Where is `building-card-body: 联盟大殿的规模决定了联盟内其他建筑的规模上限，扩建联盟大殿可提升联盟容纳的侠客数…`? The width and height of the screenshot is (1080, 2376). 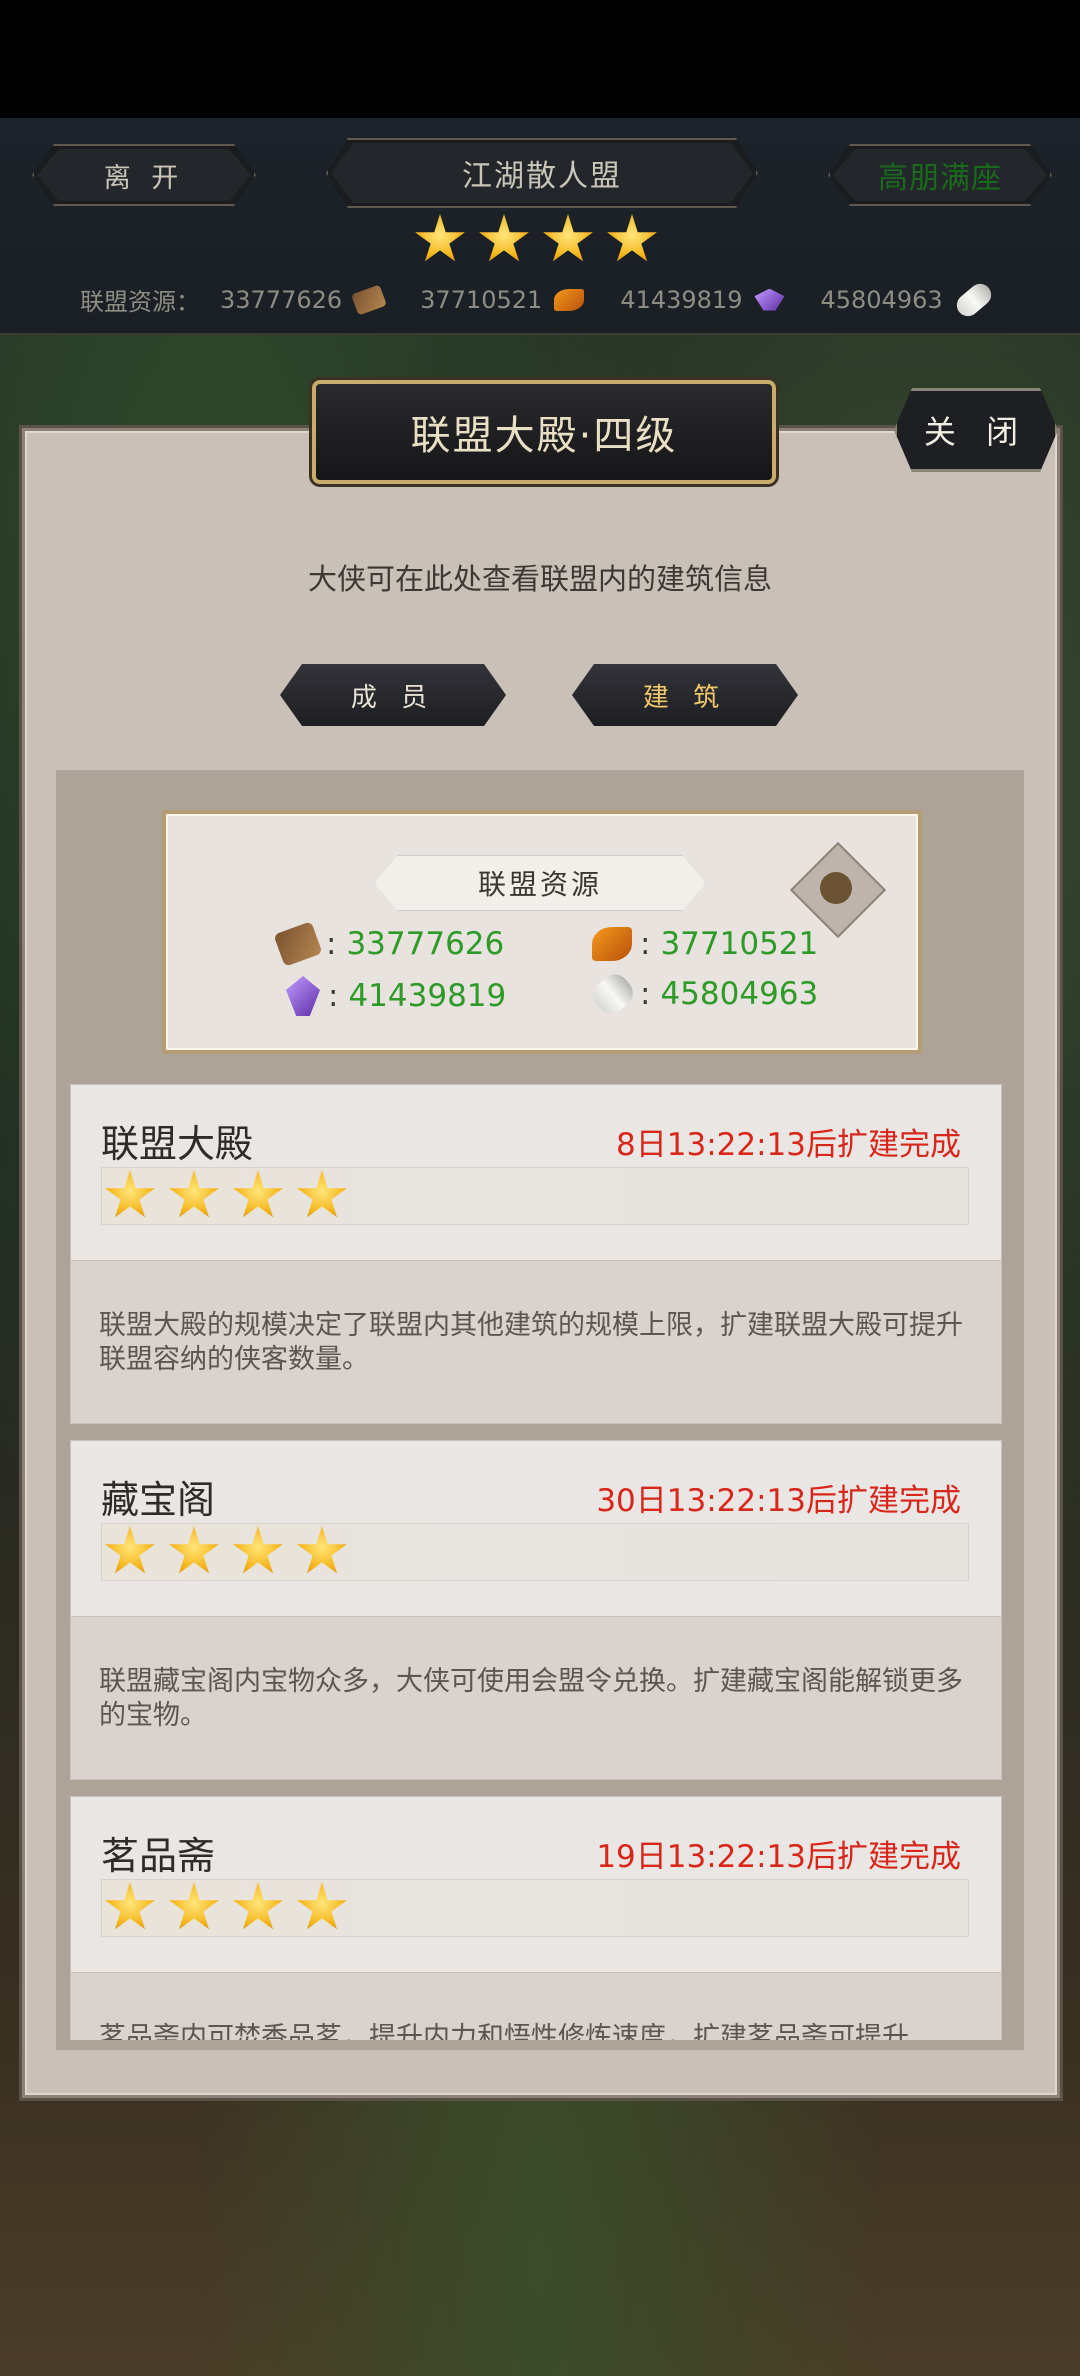 building-card-body: 联盟大殿的规模决定了联盟内其他建筑的规模上限，扩建联盟大殿可提升联盟容纳的侠客数… is located at coordinates (536, 1342).